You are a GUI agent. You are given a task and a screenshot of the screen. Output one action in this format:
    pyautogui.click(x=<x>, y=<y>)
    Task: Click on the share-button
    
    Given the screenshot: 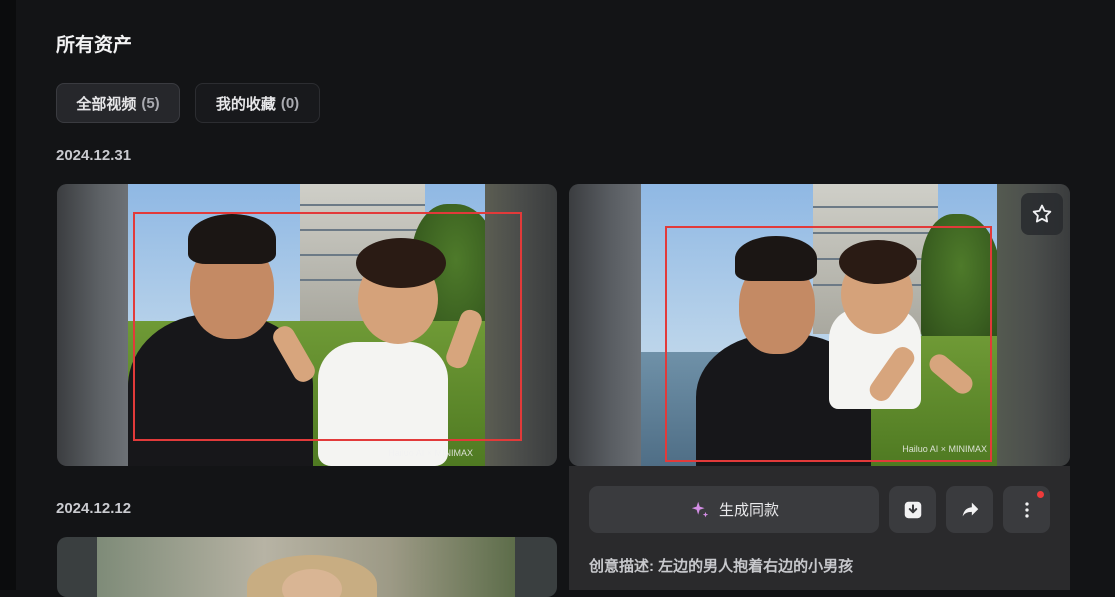 What is the action you would take?
    pyautogui.click(x=969, y=509)
    